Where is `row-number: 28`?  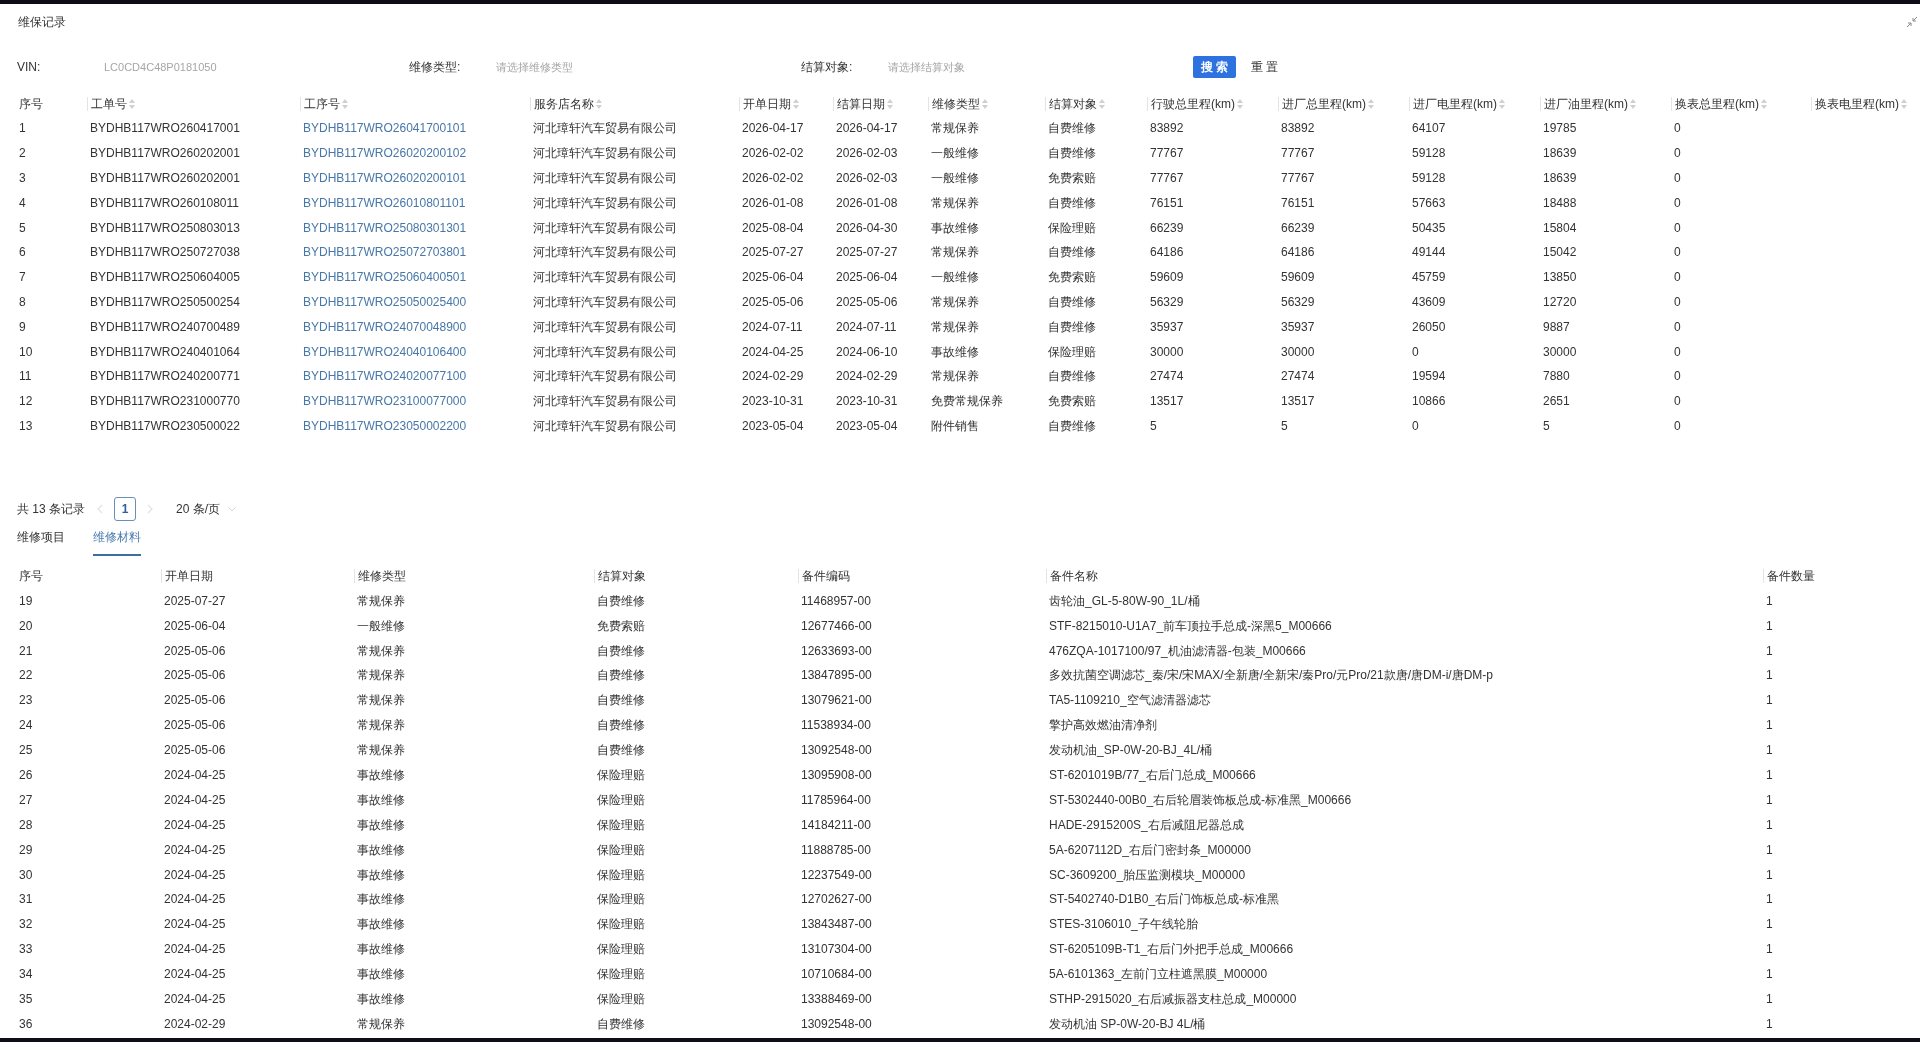
row-number: 28 is located at coordinates (26, 825).